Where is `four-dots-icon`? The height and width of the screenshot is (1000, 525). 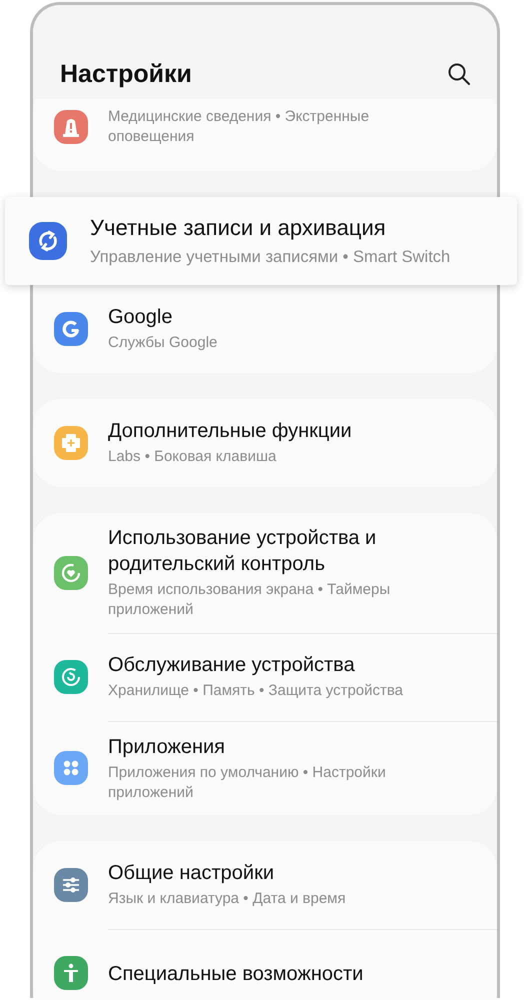
four-dots-icon is located at coordinates (71, 767).